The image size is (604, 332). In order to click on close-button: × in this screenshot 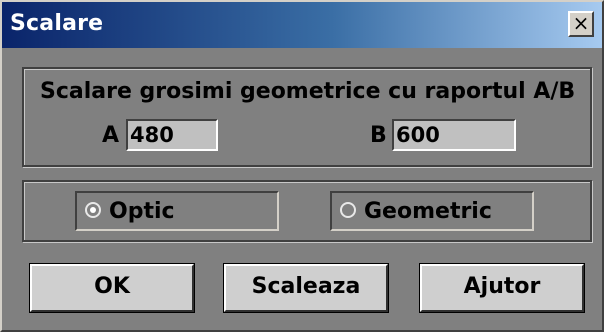, I will do `click(581, 24)`.